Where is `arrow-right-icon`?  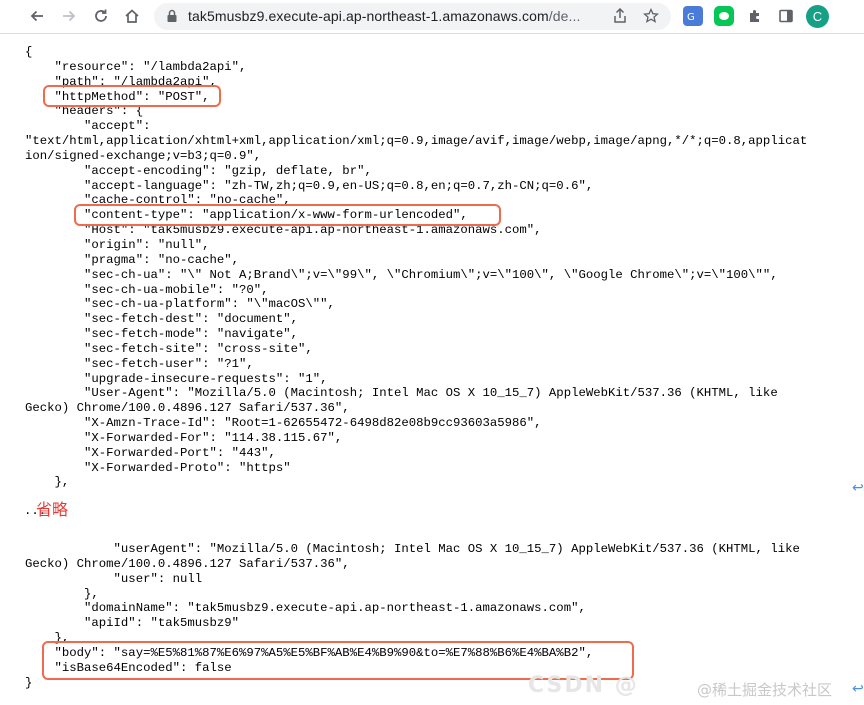
arrow-right-icon is located at coordinates (69, 16).